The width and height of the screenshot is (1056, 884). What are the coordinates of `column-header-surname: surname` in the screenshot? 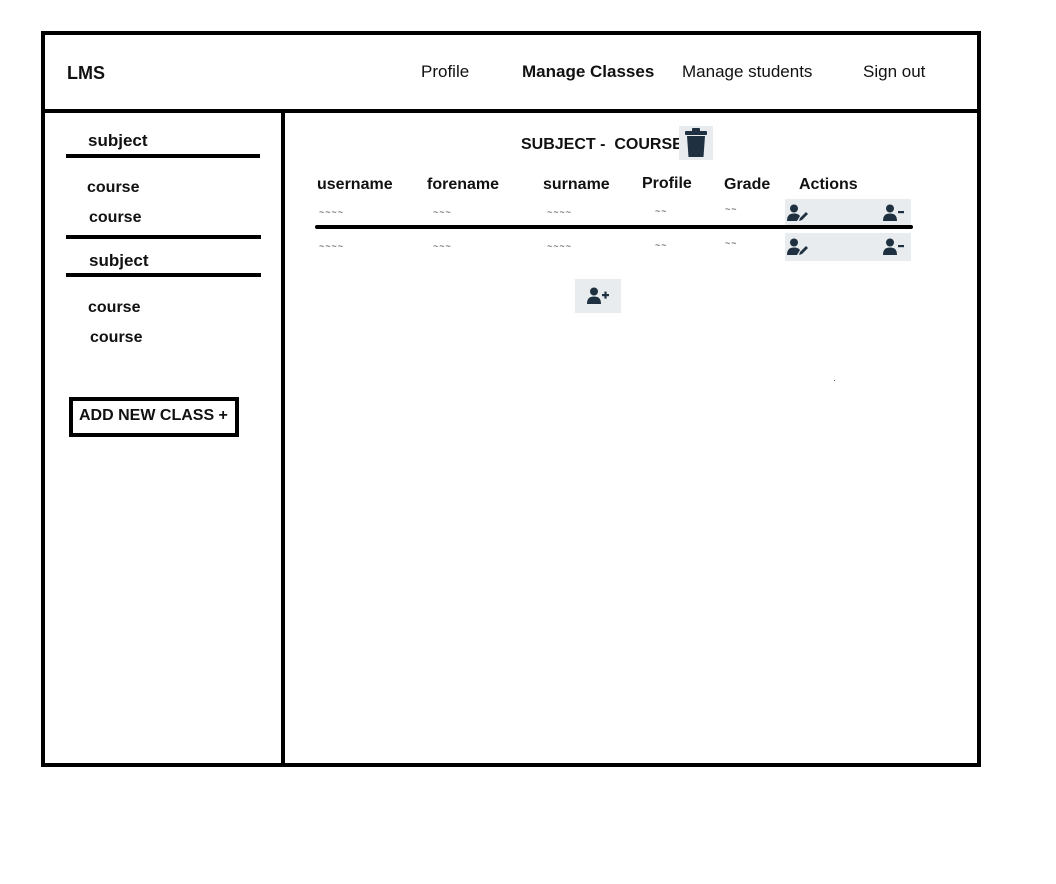 It's located at (576, 184).